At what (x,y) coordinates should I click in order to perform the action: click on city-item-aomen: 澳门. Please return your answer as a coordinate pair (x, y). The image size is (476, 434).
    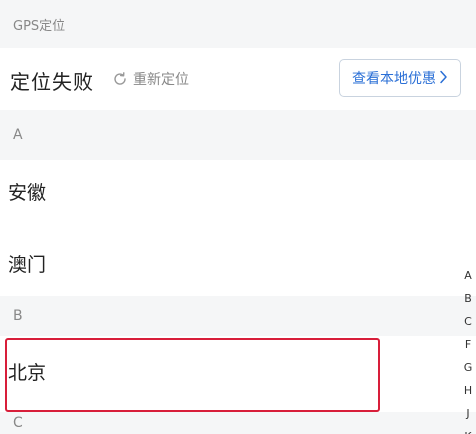
    Looking at the image, I should click on (27, 263).